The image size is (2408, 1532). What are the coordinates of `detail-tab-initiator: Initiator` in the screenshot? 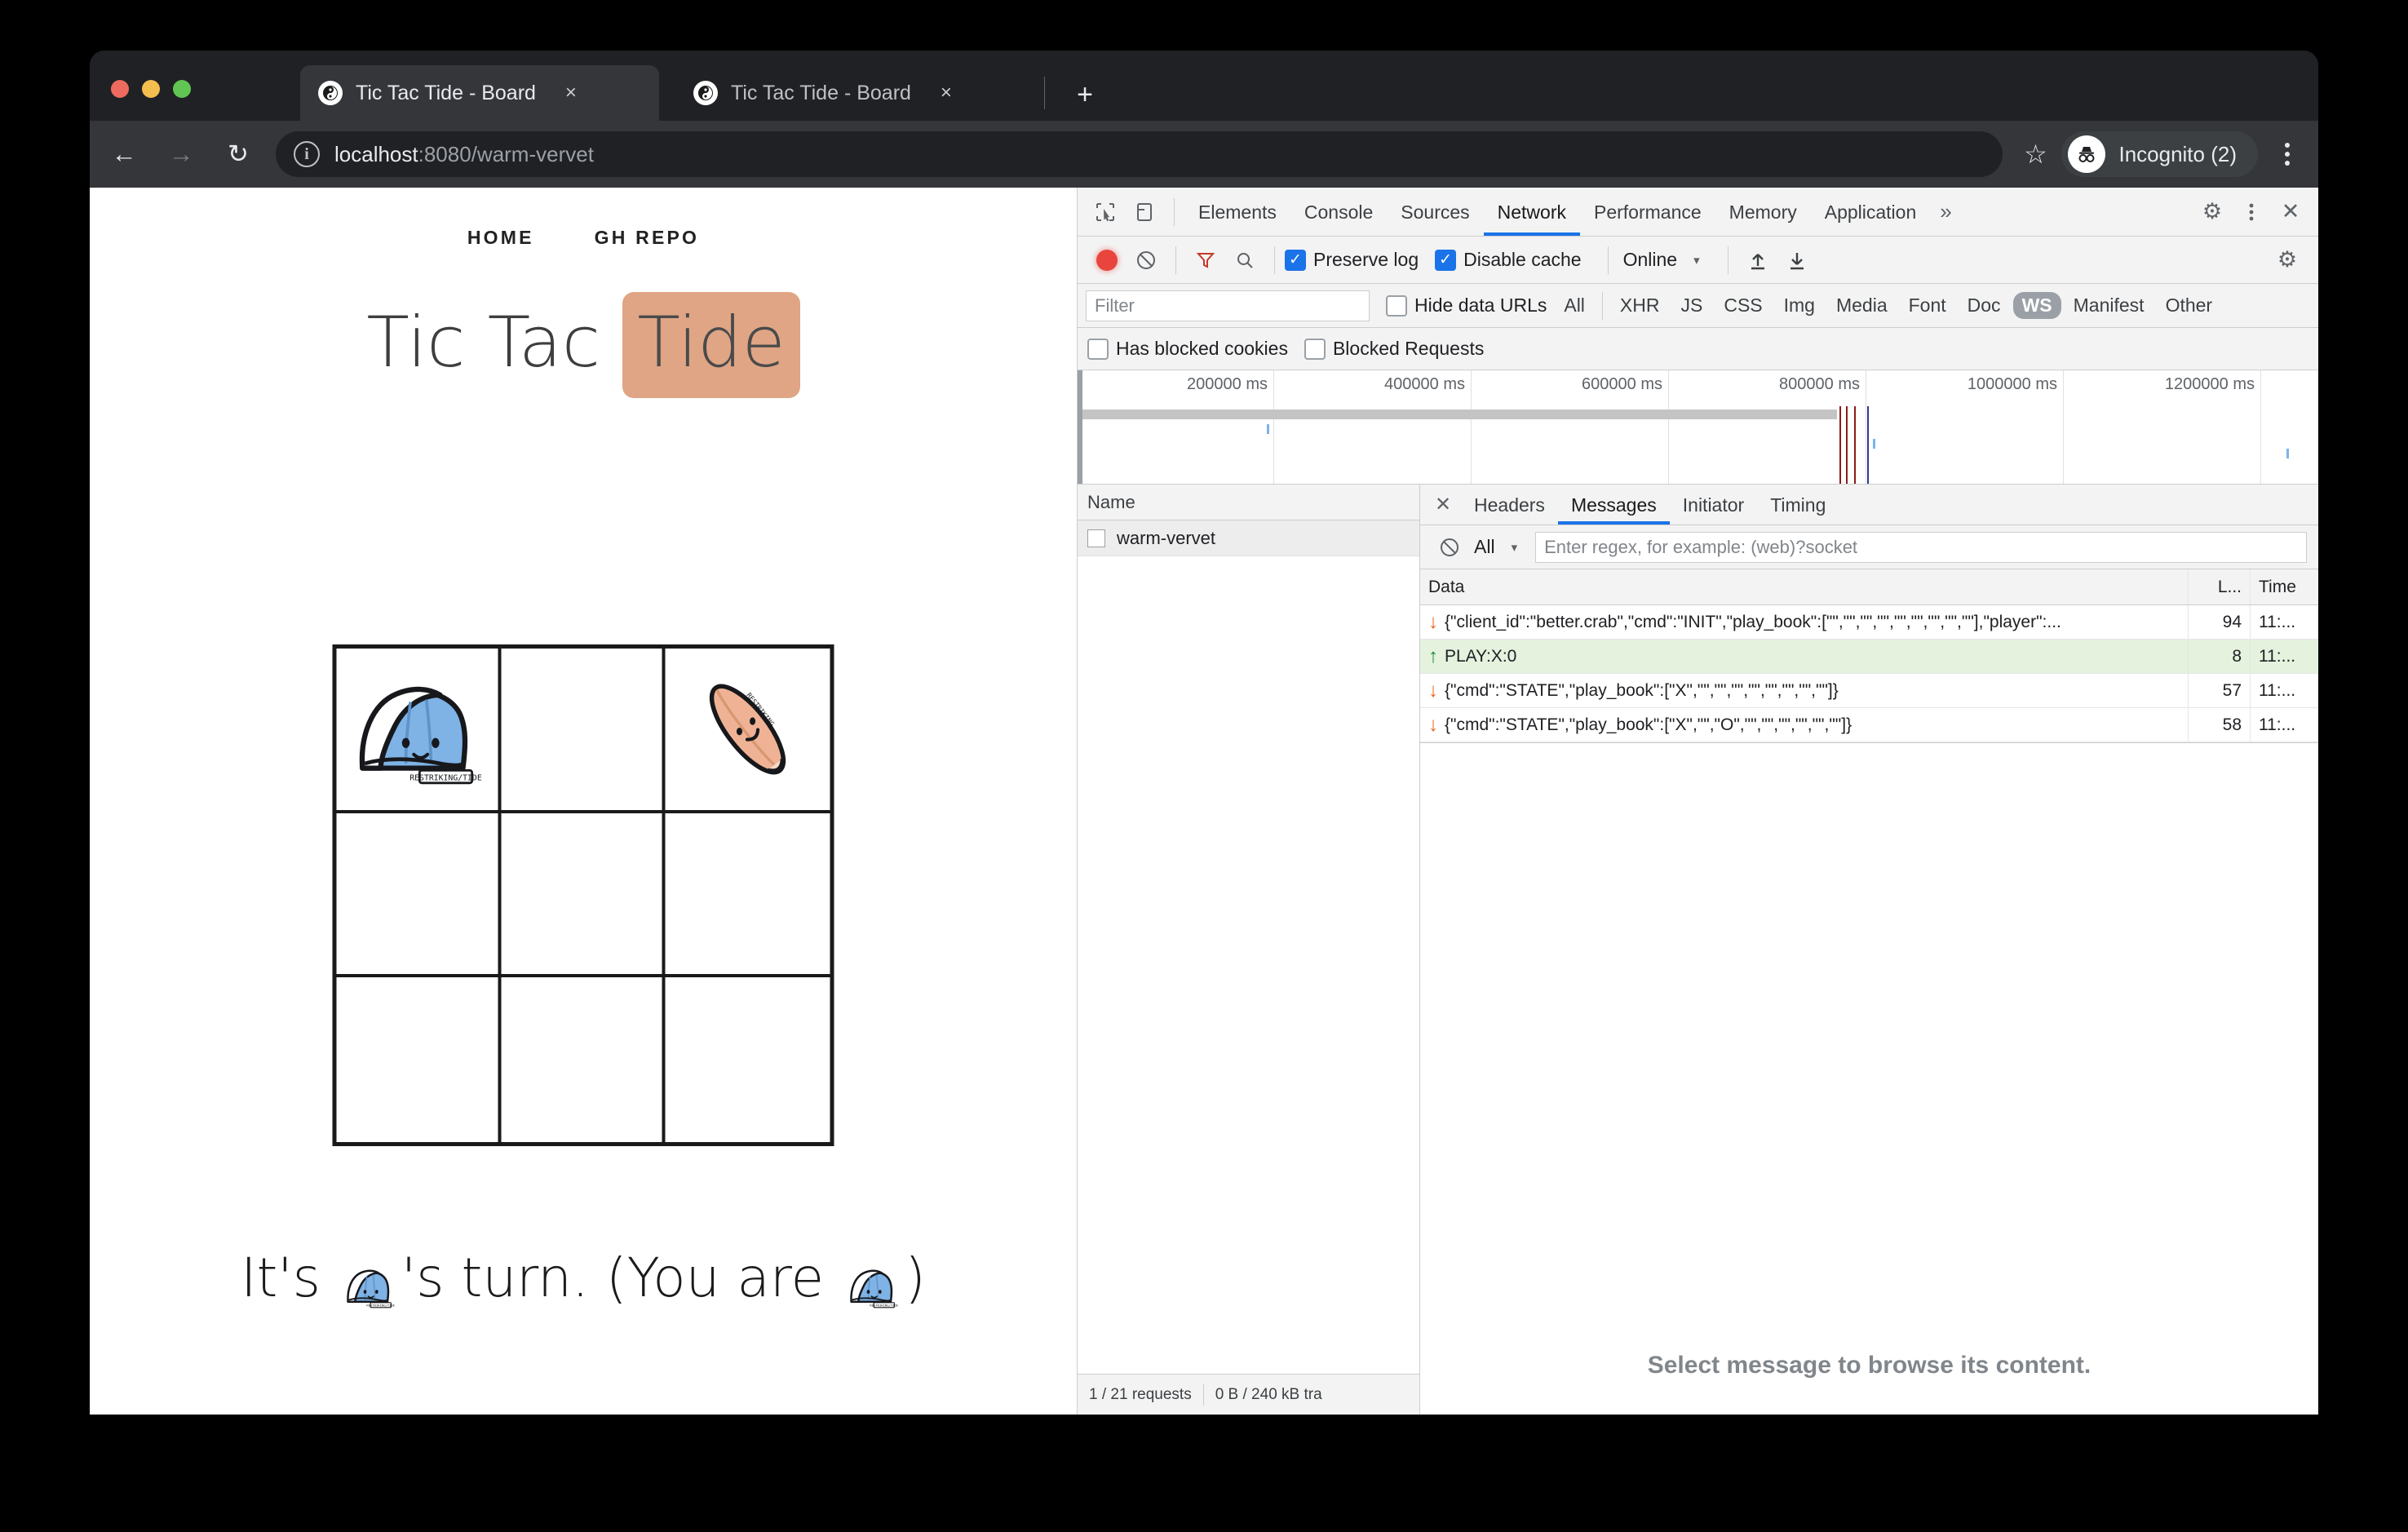 It's located at (1713, 505).